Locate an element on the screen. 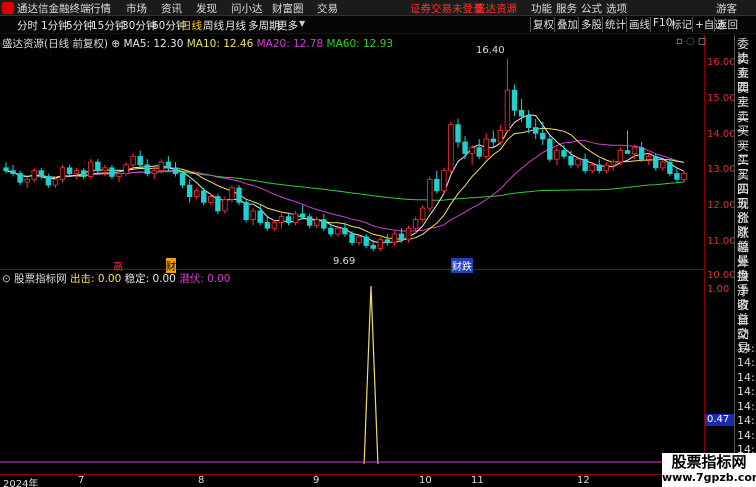 The height and width of the screenshot is (487, 756). duogu-button: 多股 is located at coordinates (590, 24).